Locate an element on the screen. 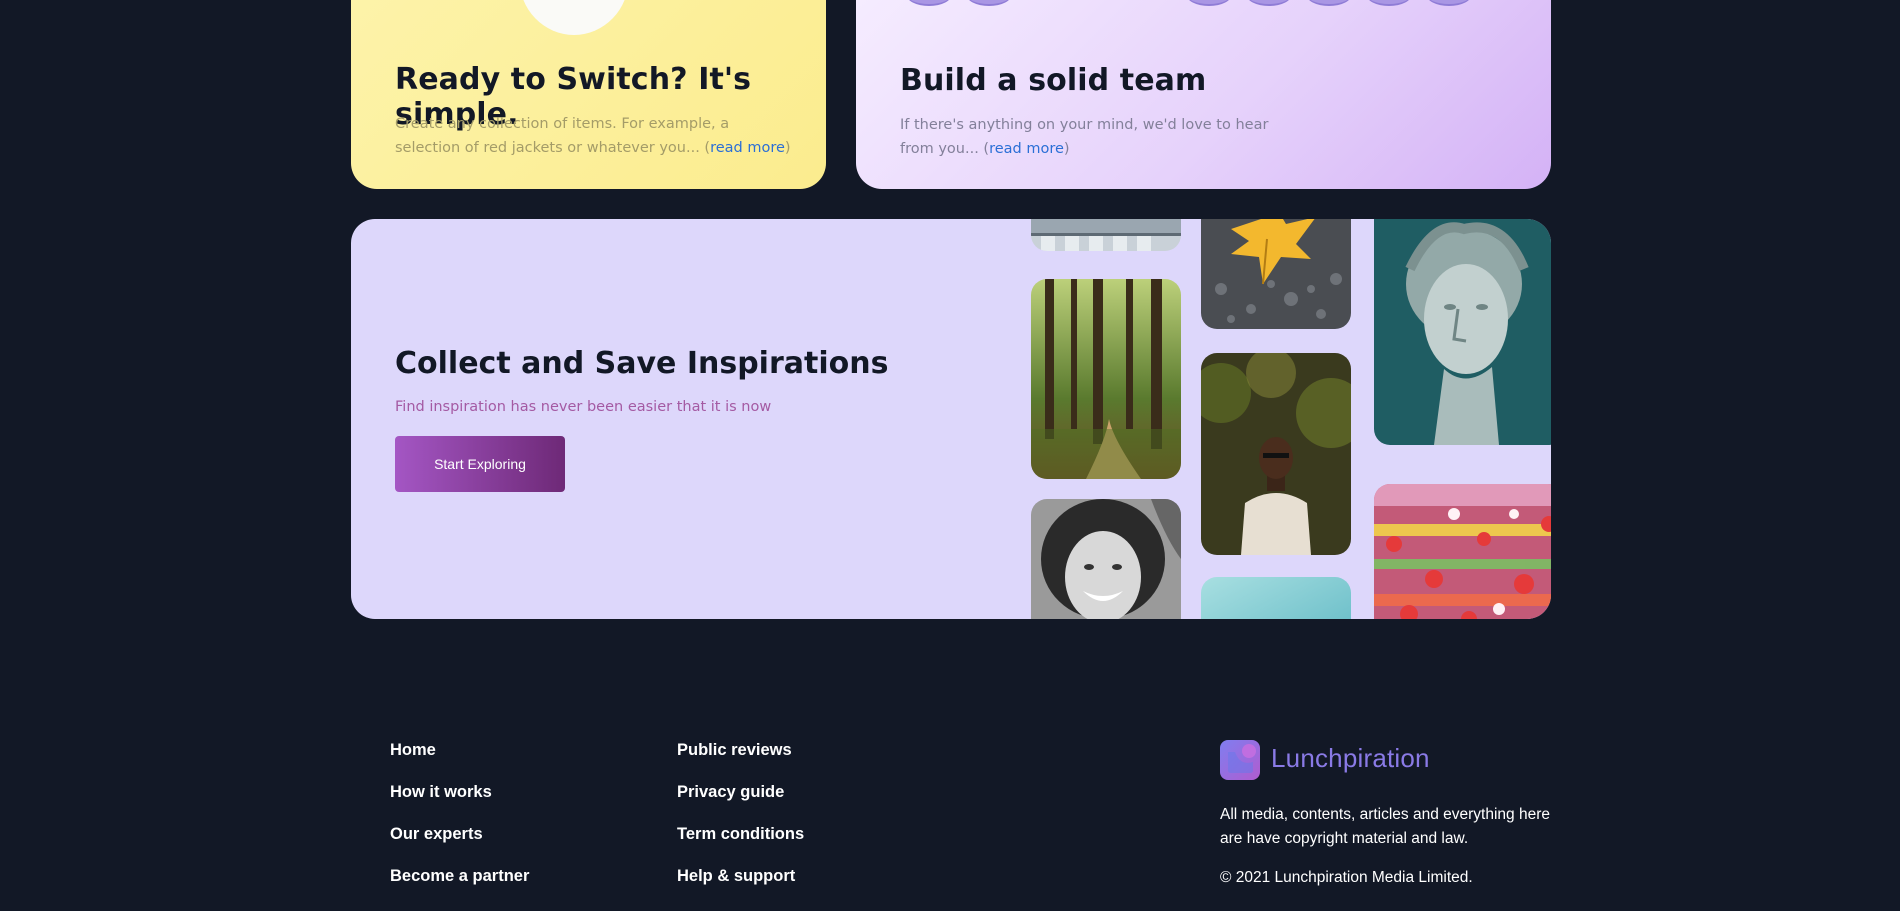 The height and width of the screenshot is (911, 1900). footer-link-help-support: Help & support is located at coordinates (740, 880).